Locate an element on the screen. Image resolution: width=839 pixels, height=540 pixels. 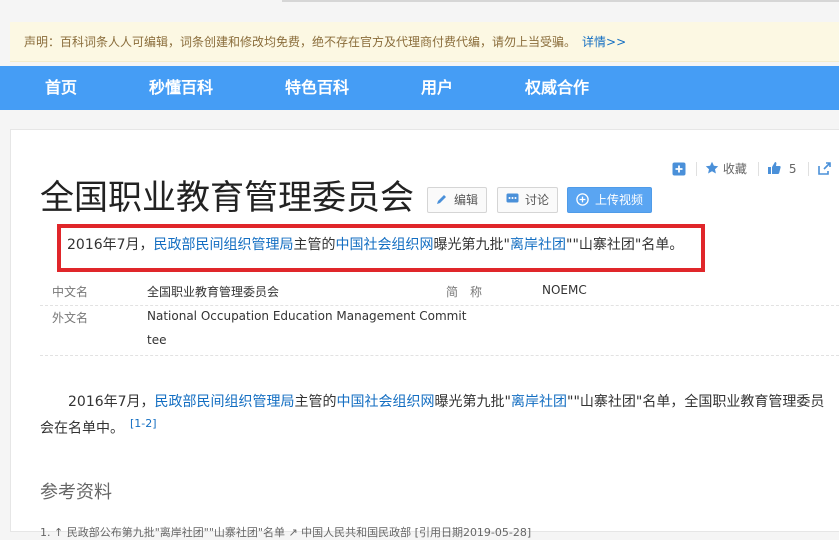
add-icon is located at coordinates (679, 170).